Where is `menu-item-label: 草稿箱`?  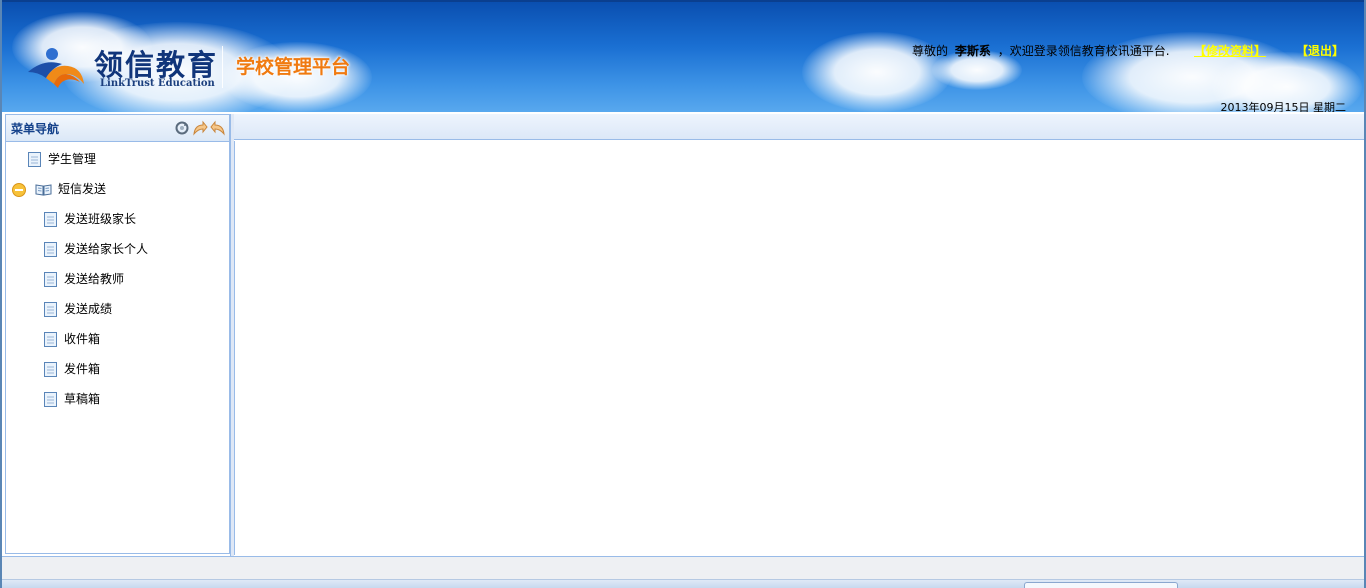
menu-item-label: 草稿箱 is located at coordinates (82, 399).